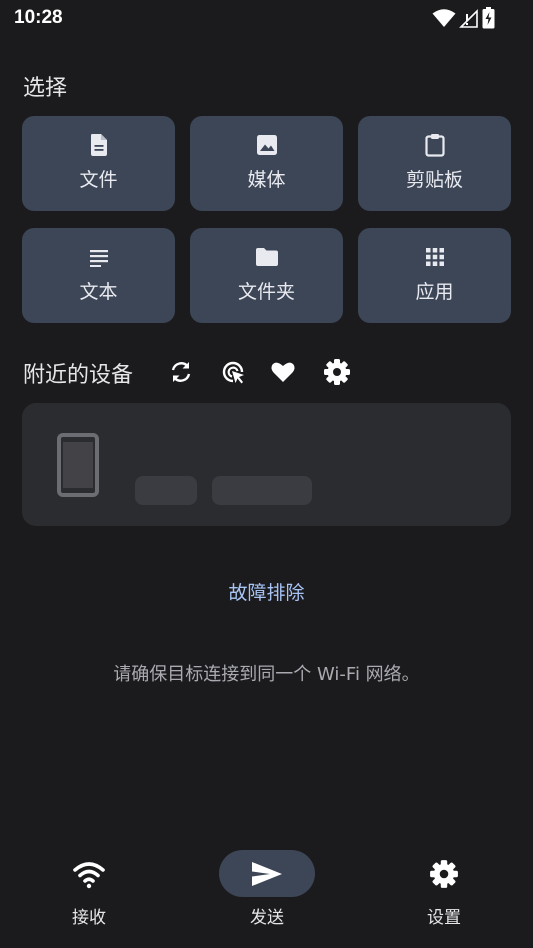 This screenshot has width=533, height=948. I want to click on tile-folder: 文件夹, so click(266, 275).